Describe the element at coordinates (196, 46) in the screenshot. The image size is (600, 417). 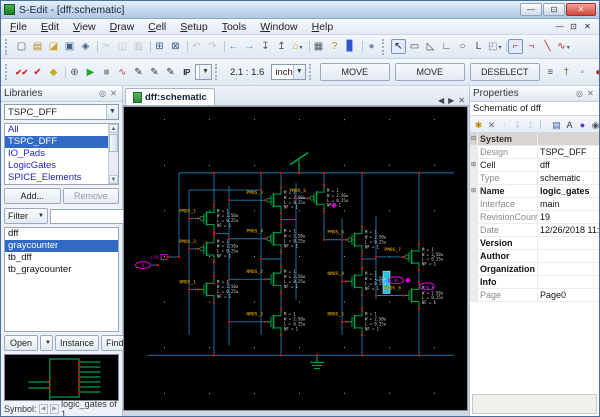
I see `undo-icon: ↶` at that location.